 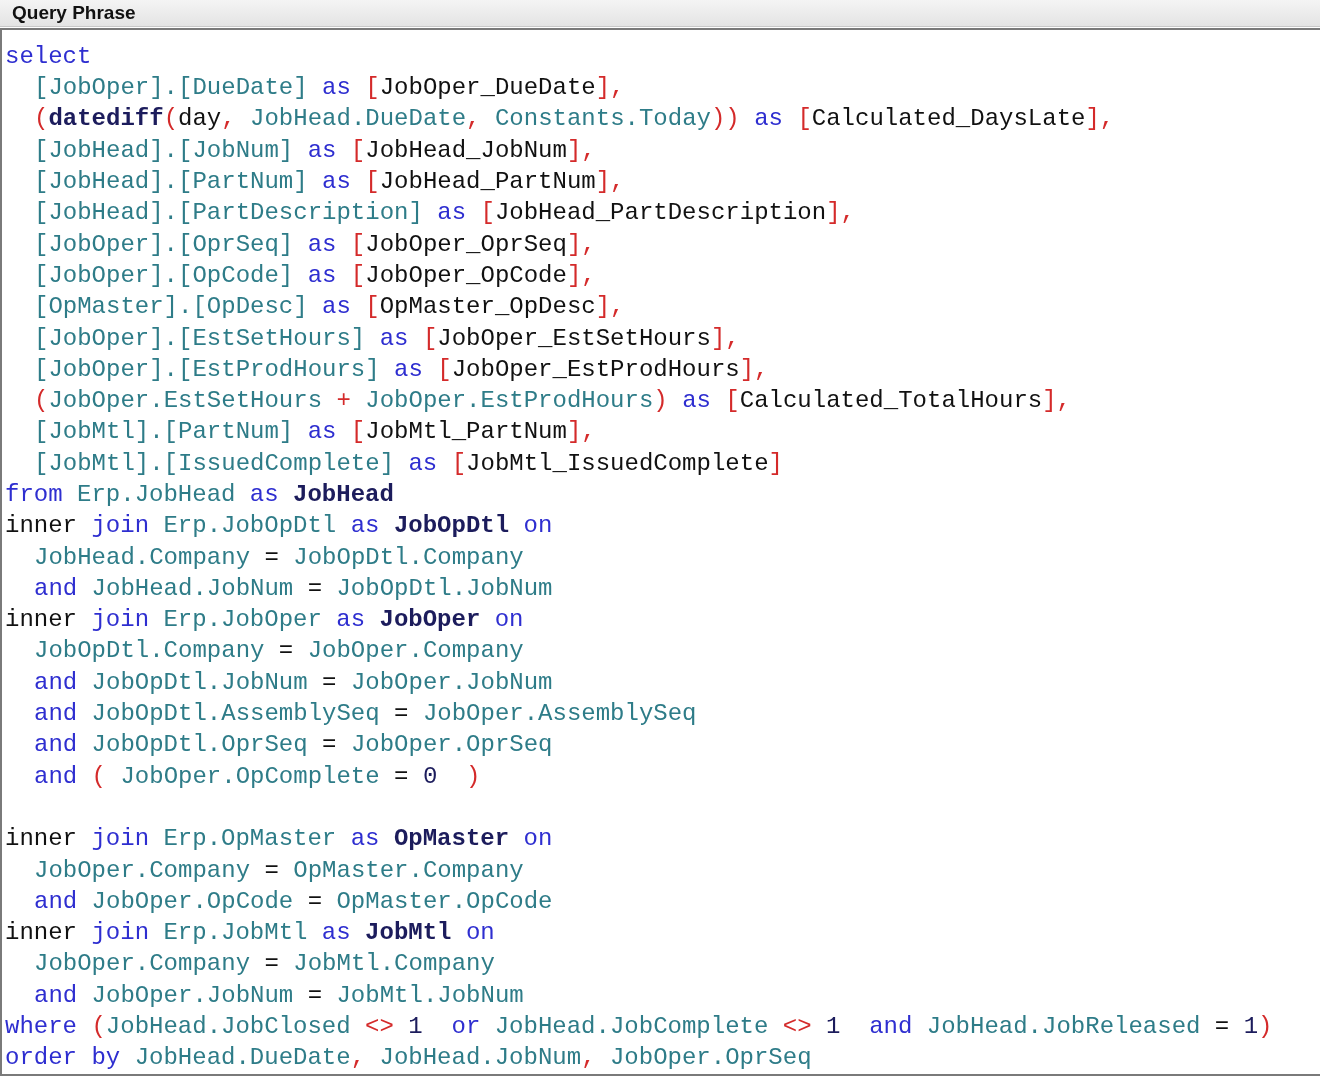 I want to click on code-line: inner join Erp.JobMtl as JobMtl on, so click(x=250, y=933).